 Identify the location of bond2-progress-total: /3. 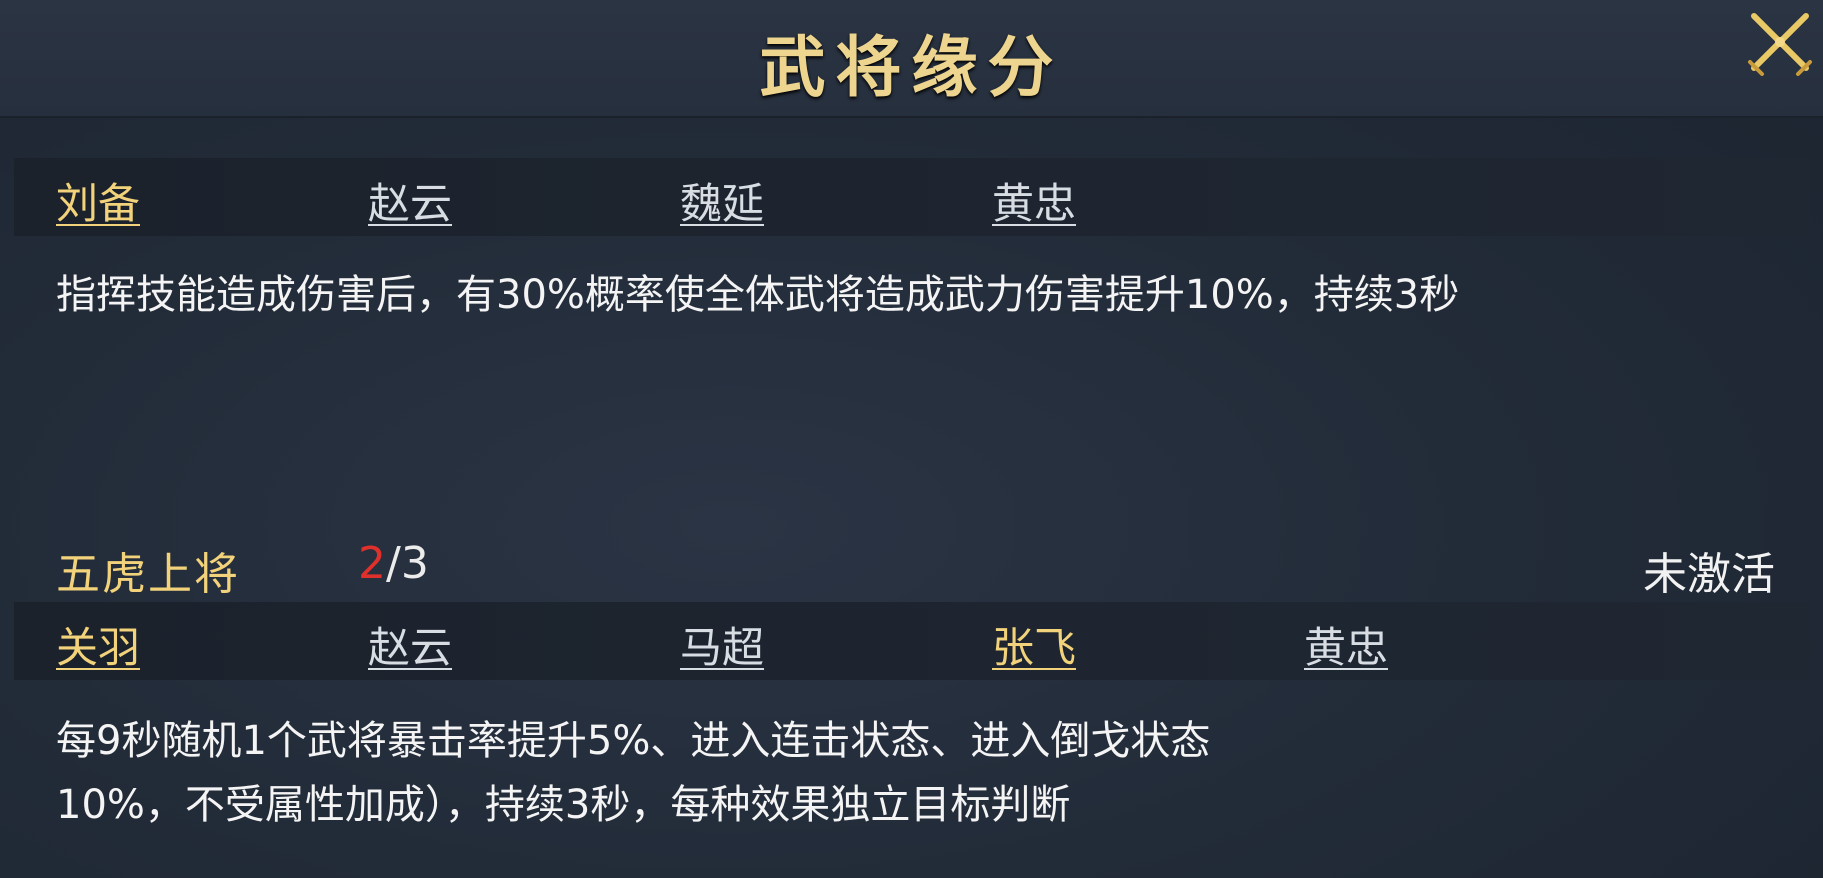
(407, 563).